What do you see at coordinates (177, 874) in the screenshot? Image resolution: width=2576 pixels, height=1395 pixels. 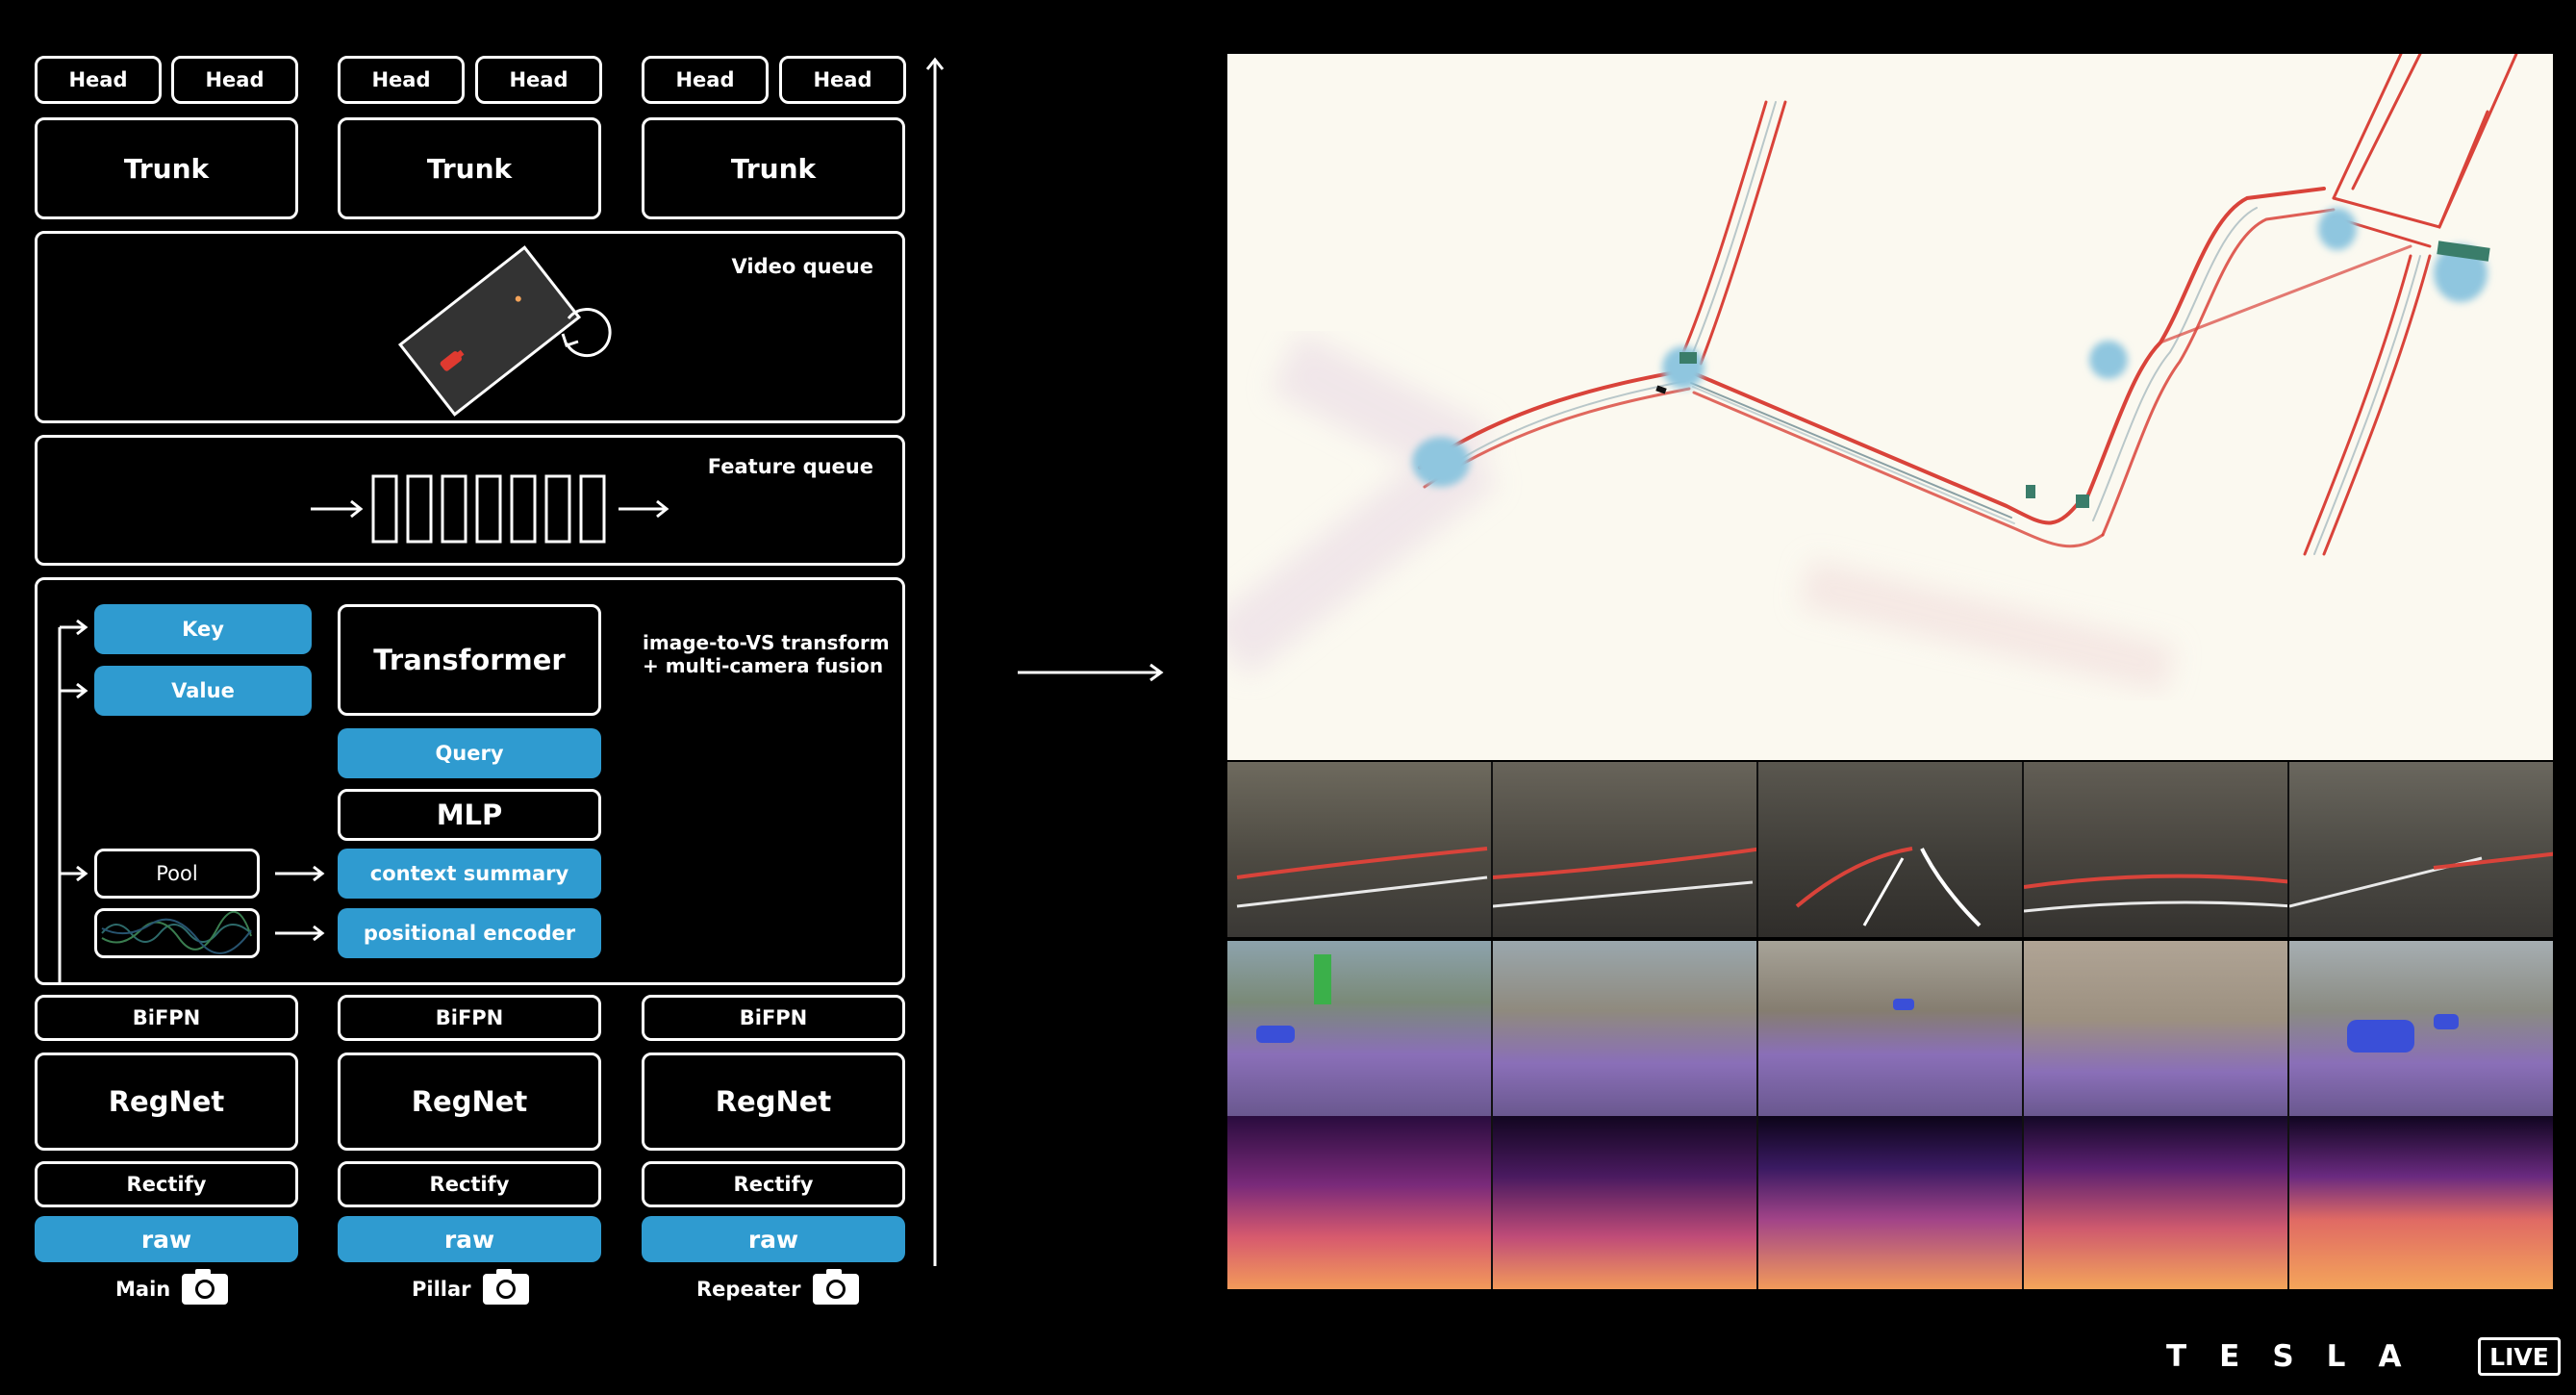 I see `pool-block: Pool` at bounding box center [177, 874].